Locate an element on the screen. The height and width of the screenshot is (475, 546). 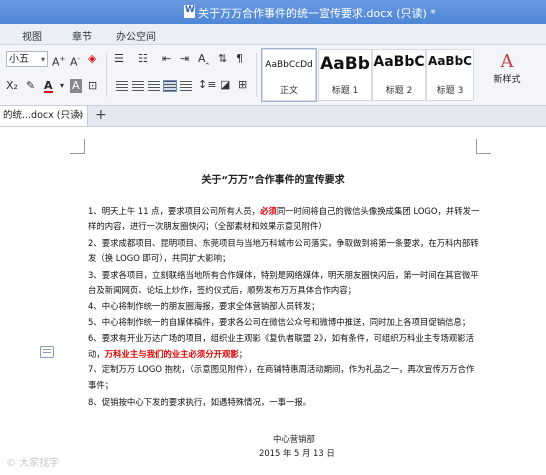
line-text: 样的内容，进行一次朋友圈快闪；（全部素材和效果示意见附件） is located at coordinates (207, 226).